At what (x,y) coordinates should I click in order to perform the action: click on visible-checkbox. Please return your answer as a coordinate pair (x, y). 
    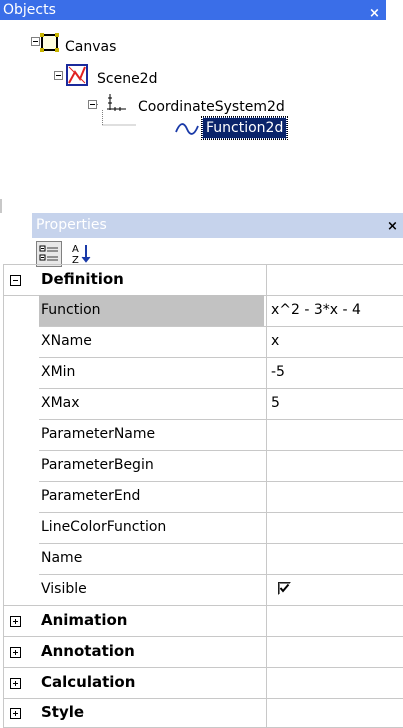
    Looking at the image, I should click on (284, 588).